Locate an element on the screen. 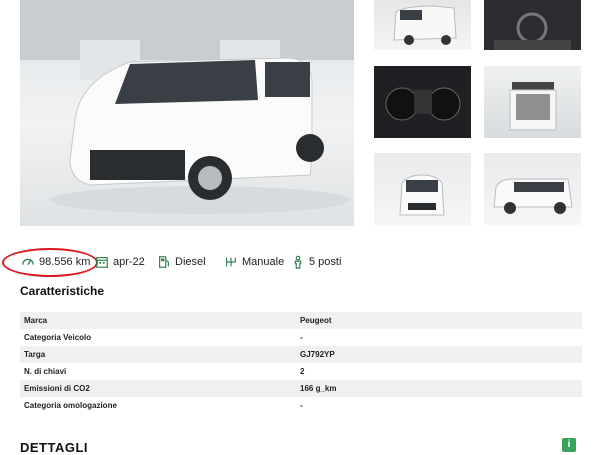 The width and height of the screenshot is (600, 455). person-icon is located at coordinates (298, 262).